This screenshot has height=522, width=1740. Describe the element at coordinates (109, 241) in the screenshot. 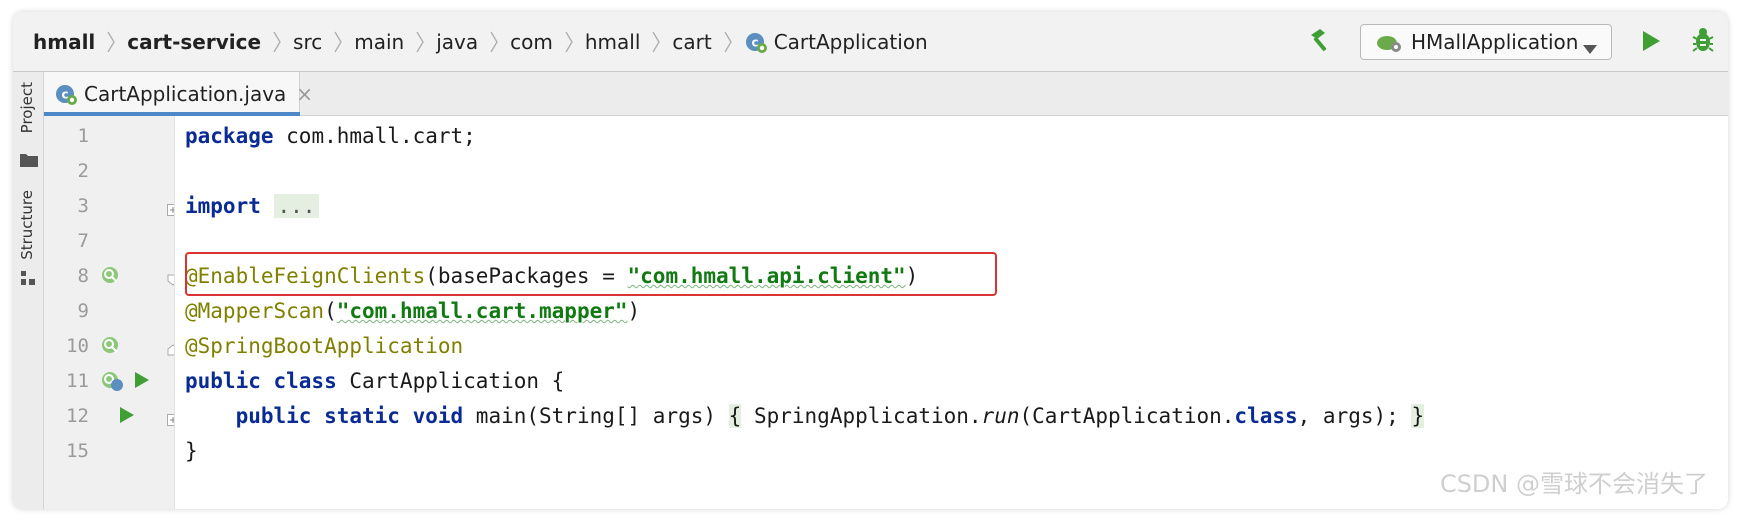

I see `gutter-row: 7` at that location.